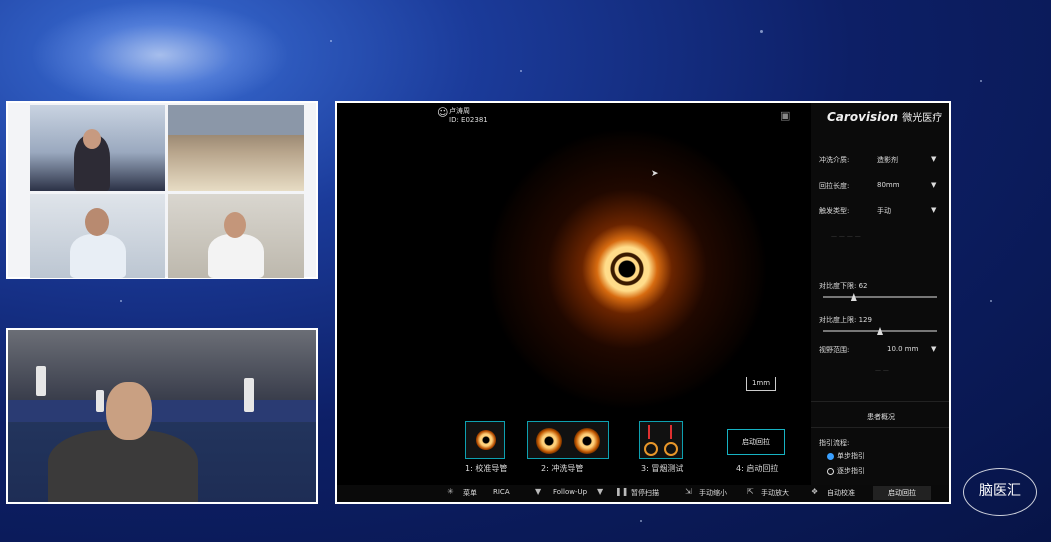  What do you see at coordinates (236, 120) in the screenshot?
I see `hall-screen` at bounding box center [236, 120].